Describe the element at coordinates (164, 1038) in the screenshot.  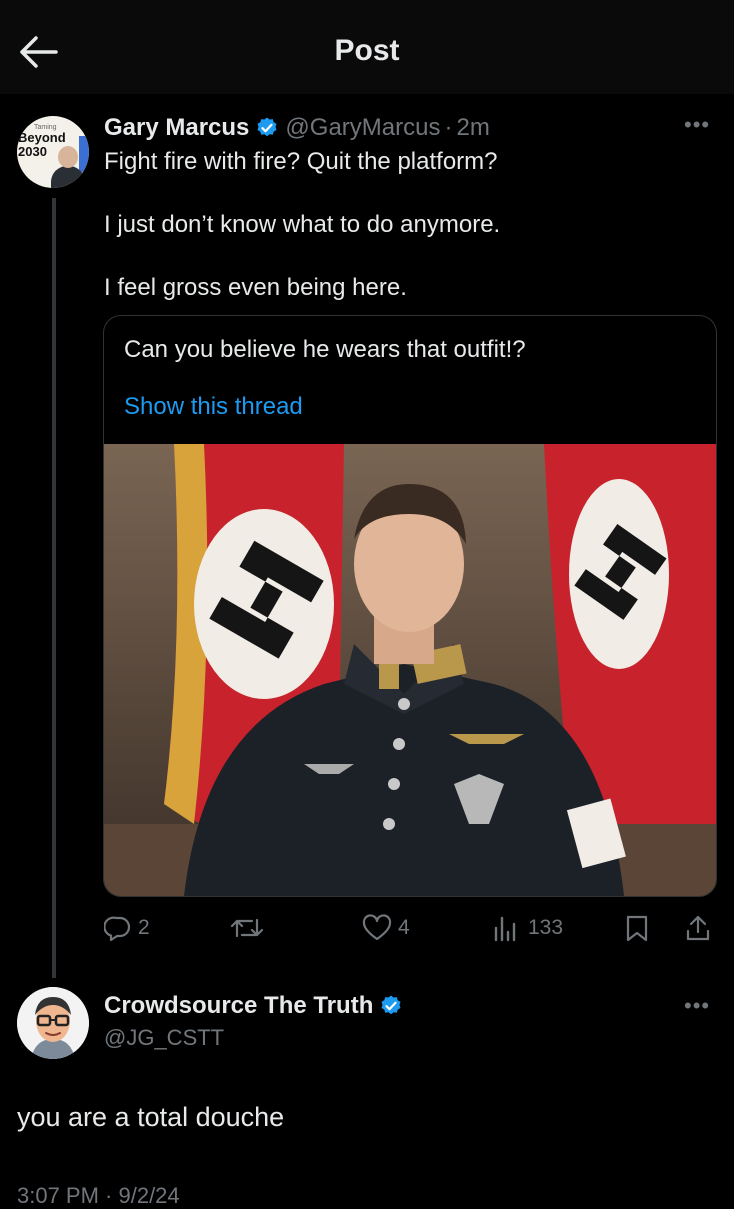
I see `reply-author-handle: @JG_CSTT` at that location.